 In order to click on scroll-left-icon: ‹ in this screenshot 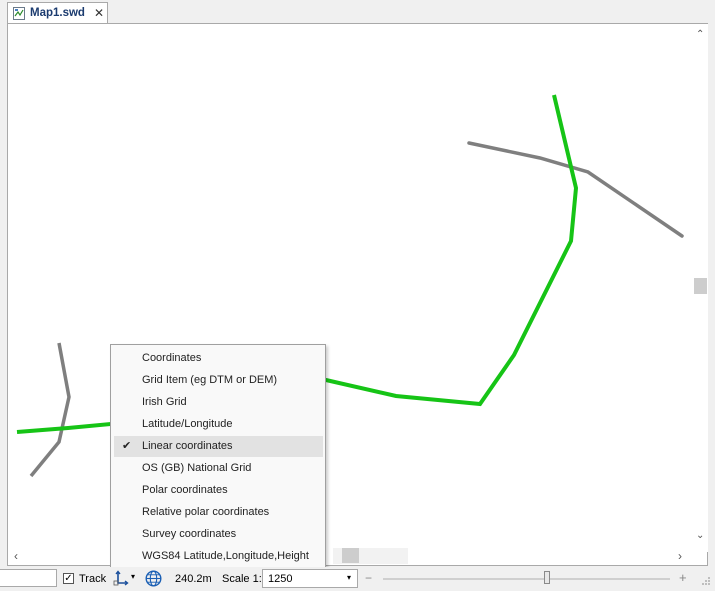, I will do `click(16, 556)`.